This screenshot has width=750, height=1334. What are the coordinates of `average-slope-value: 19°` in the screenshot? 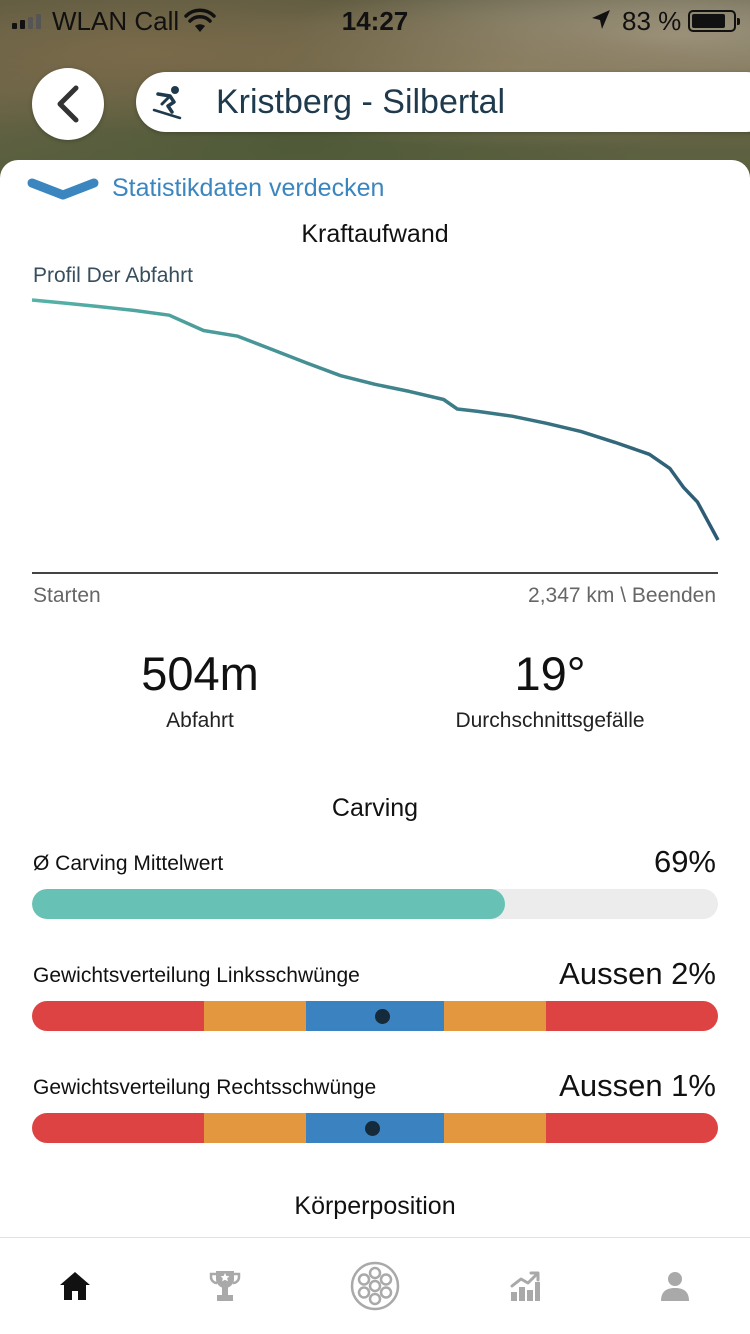 It's located at (550, 673).